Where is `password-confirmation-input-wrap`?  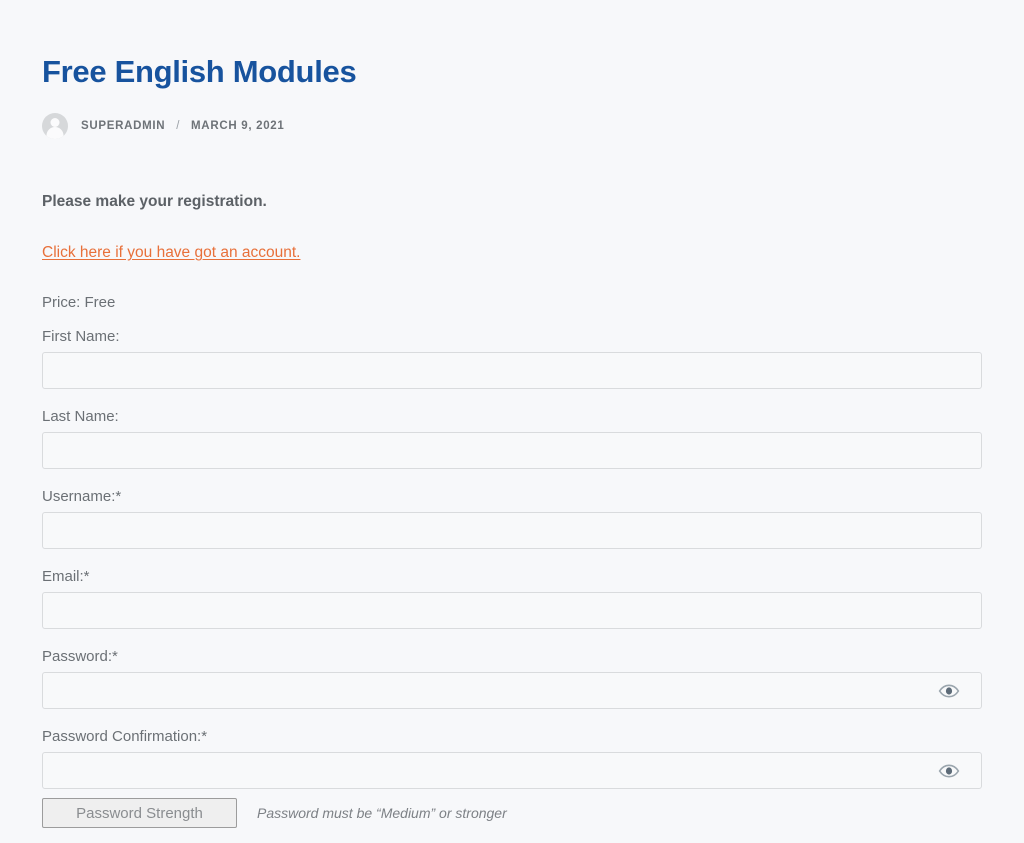 password-confirmation-input-wrap is located at coordinates (512, 770).